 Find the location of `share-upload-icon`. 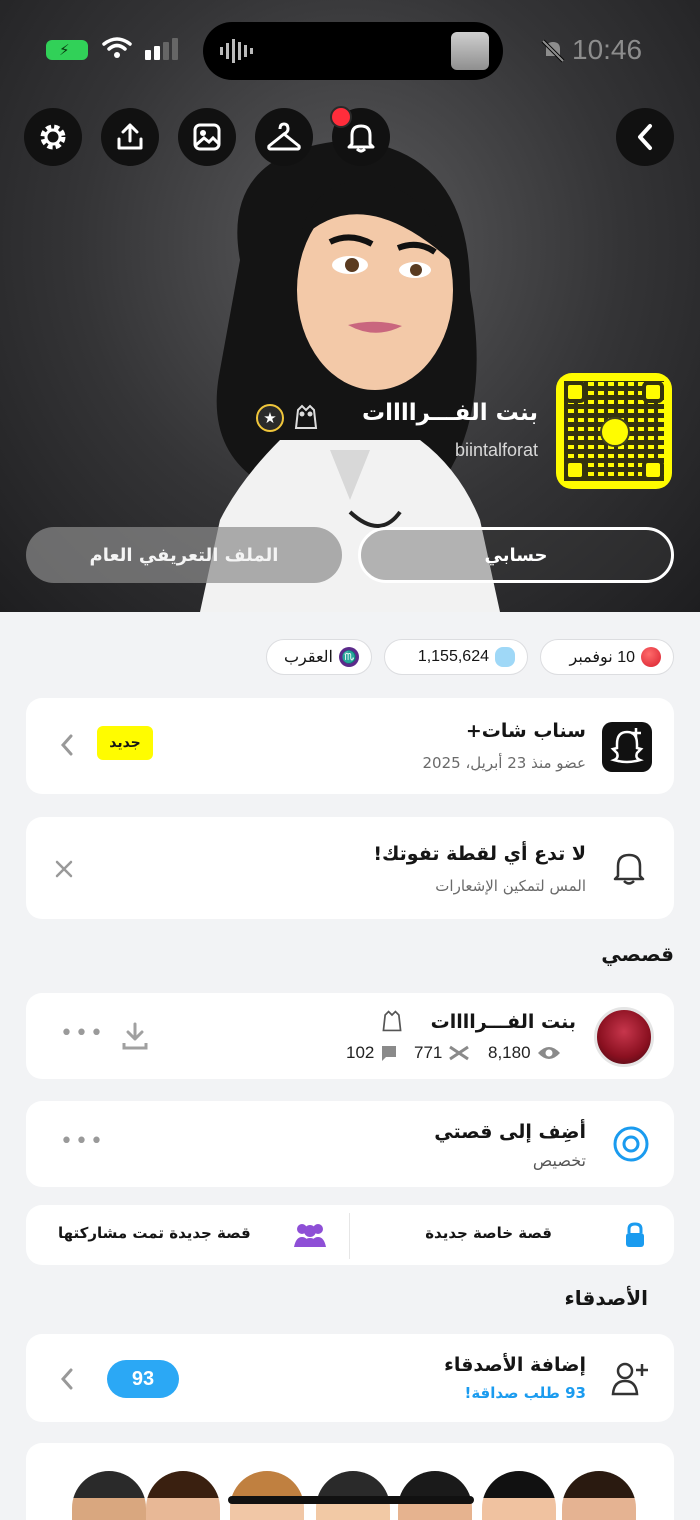

share-upload-icon is located at coordinates (130, 136).